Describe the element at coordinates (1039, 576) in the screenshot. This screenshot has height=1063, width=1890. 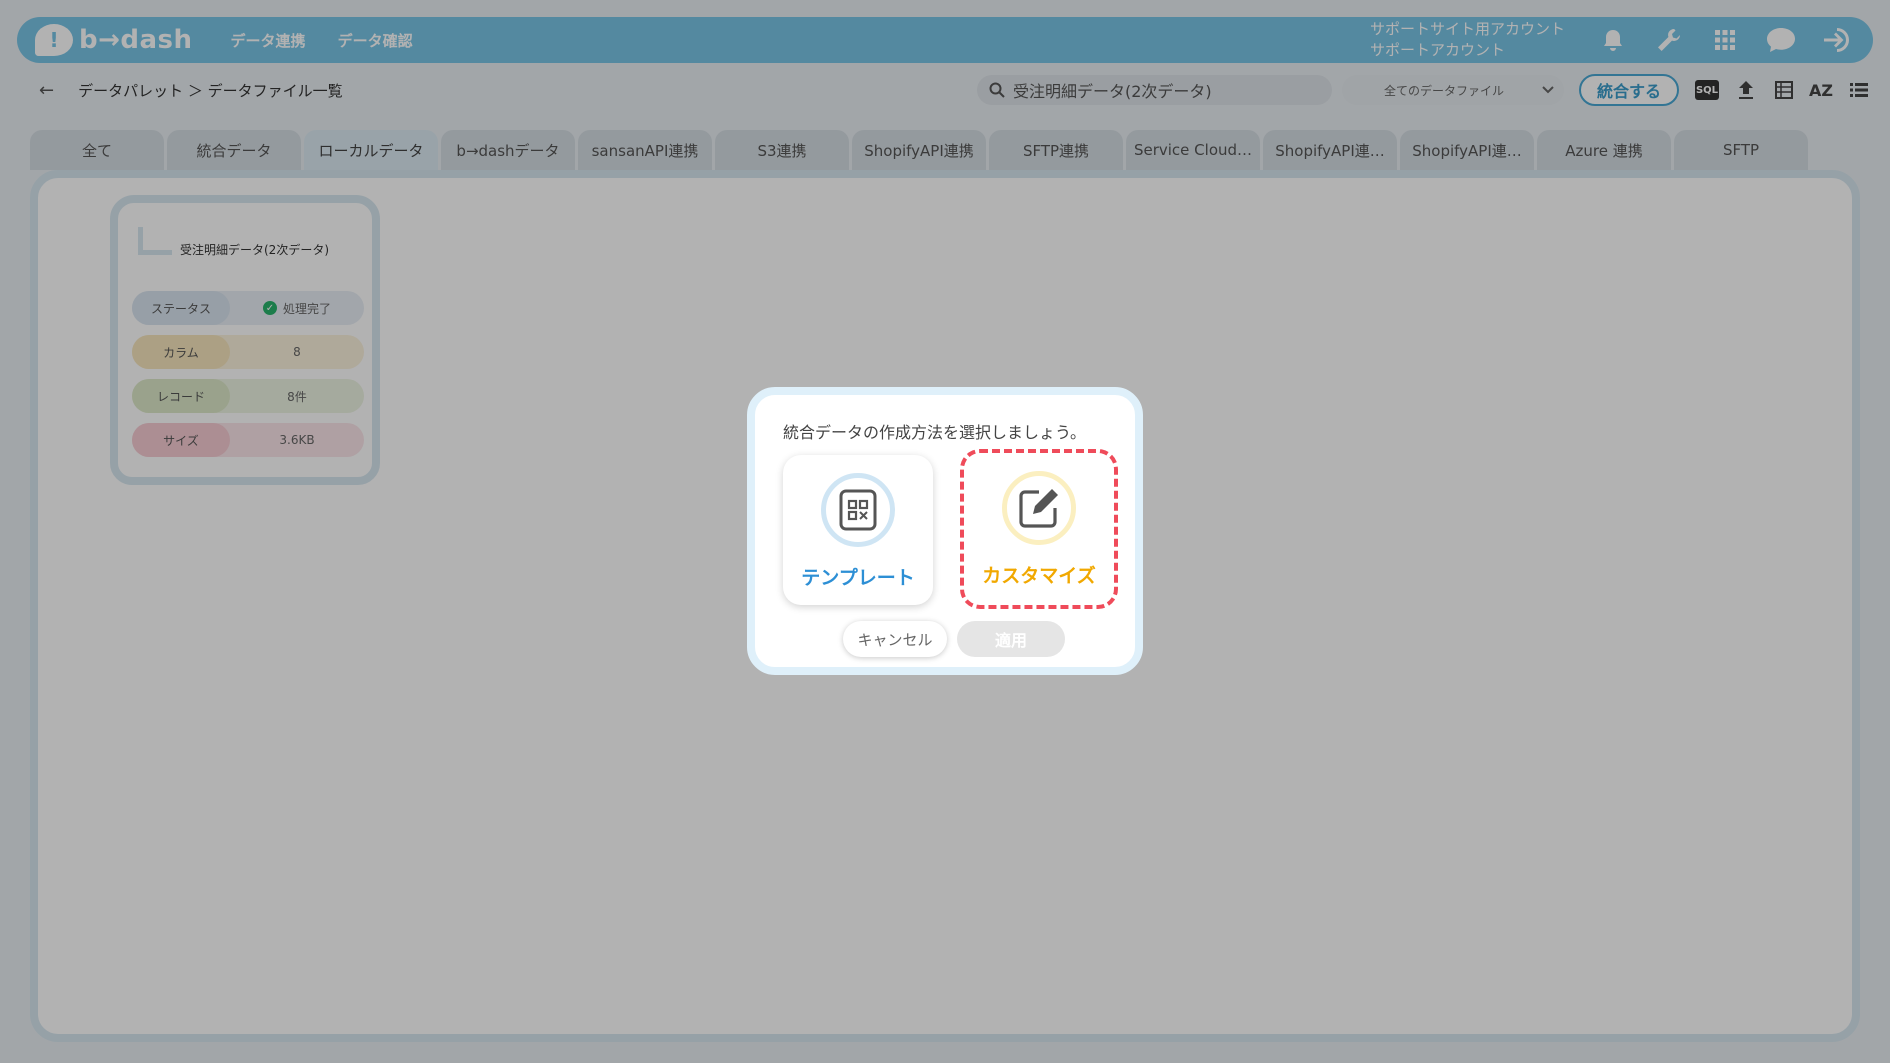
I see `customize-label: カスタマイズ` at that location.